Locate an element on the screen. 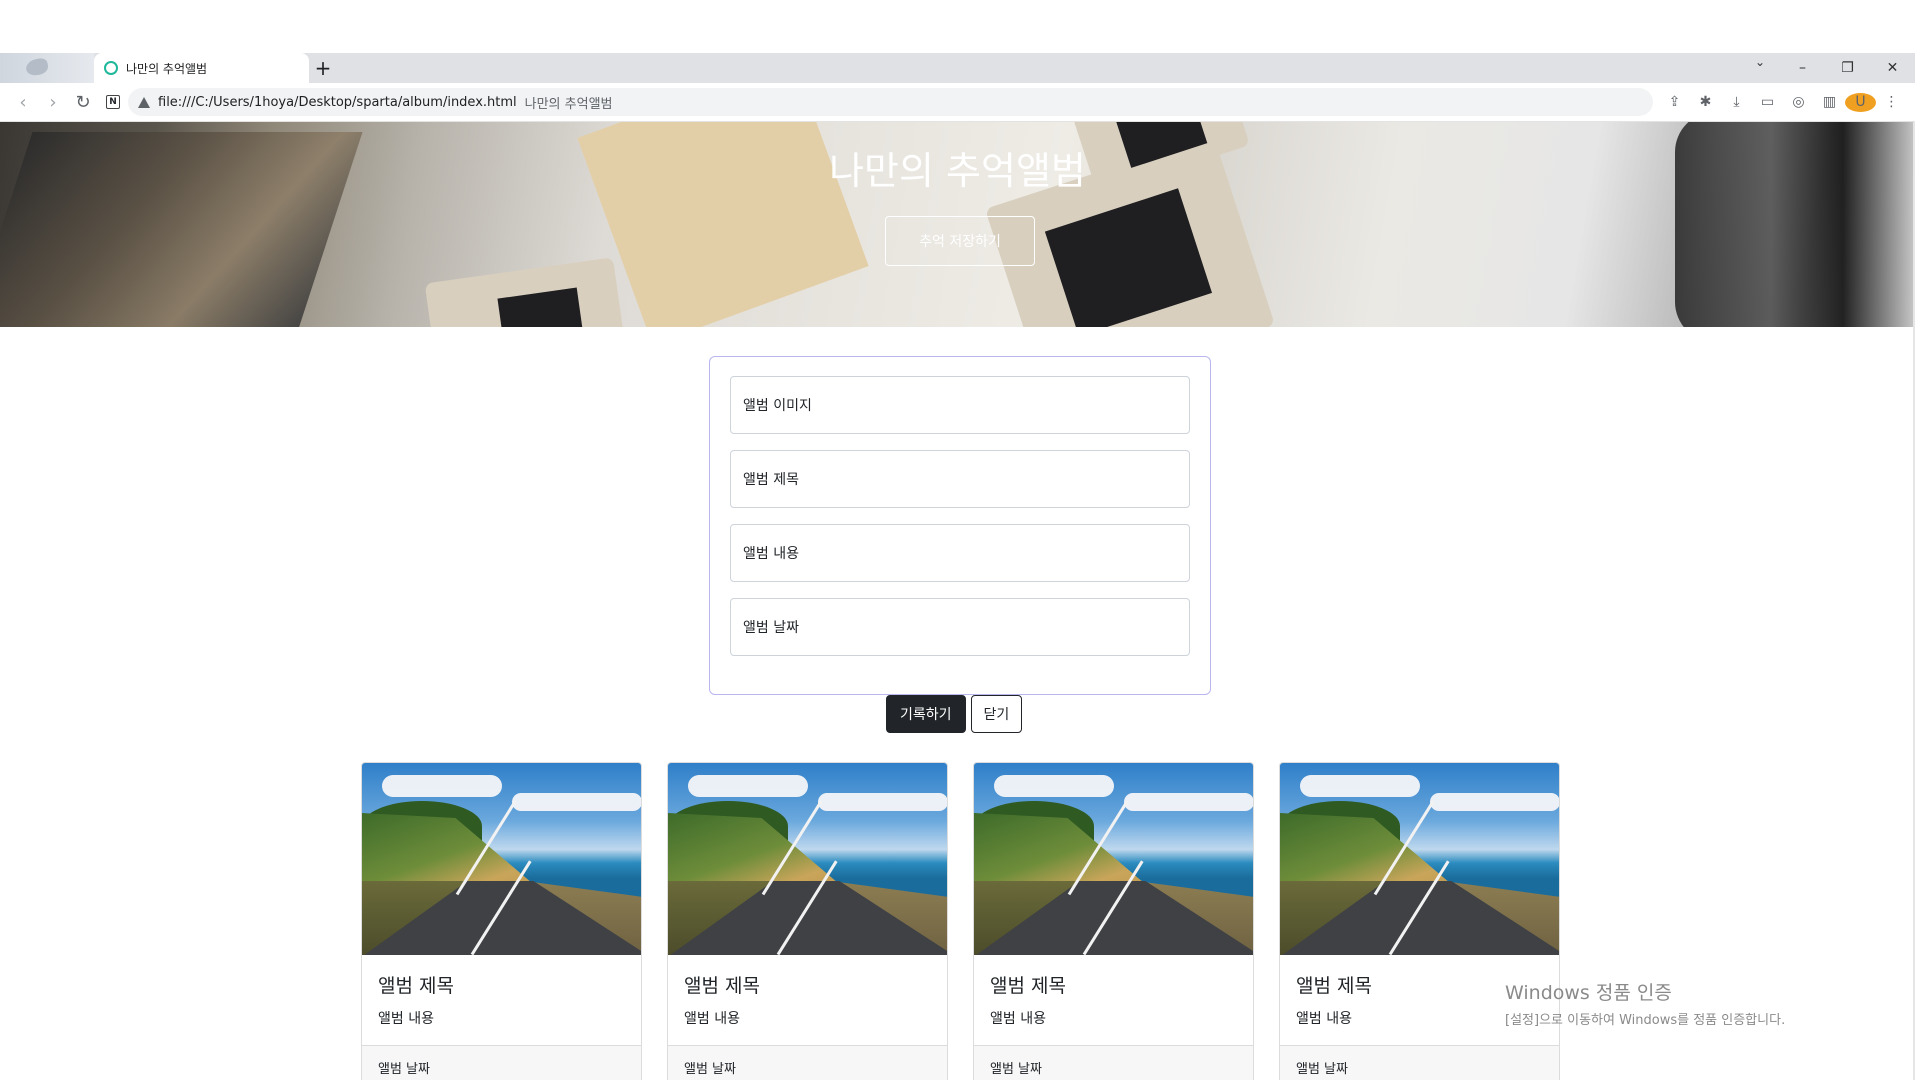  tab-active: 나만의 추억앨범 is located at coordinates (201, 68).